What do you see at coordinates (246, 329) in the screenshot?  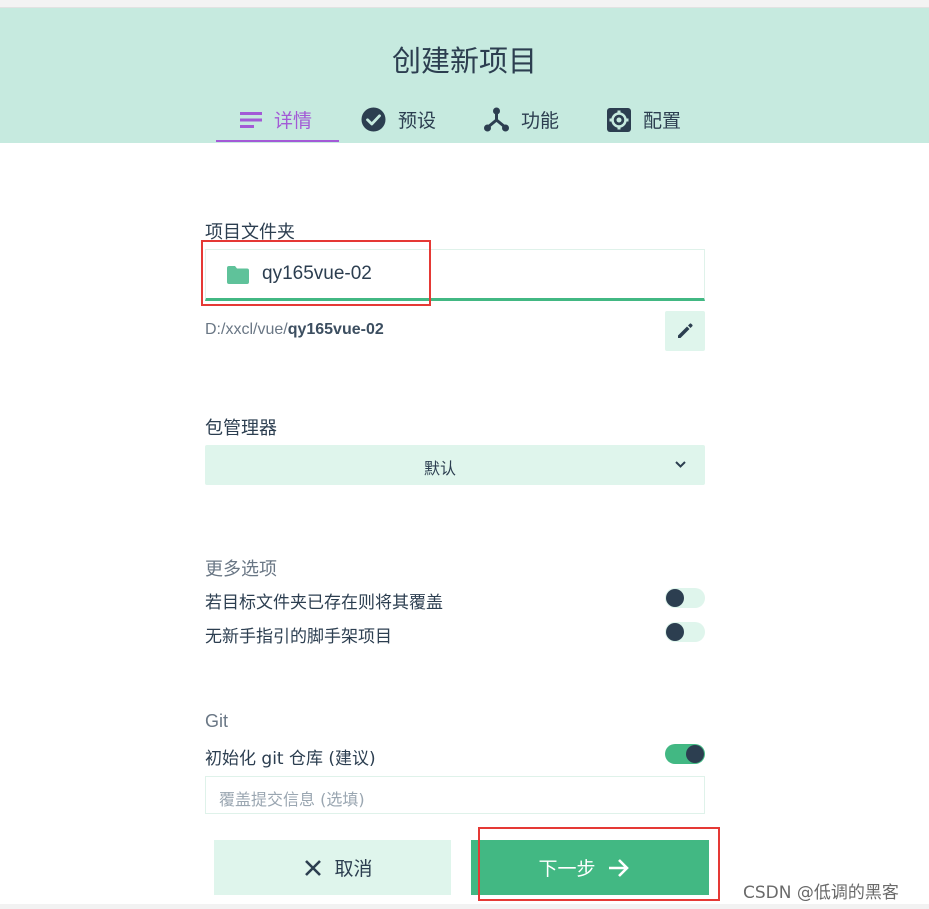 I see `path-prefix: D:/xxcl/vue/` at bounding box center [246, 329].